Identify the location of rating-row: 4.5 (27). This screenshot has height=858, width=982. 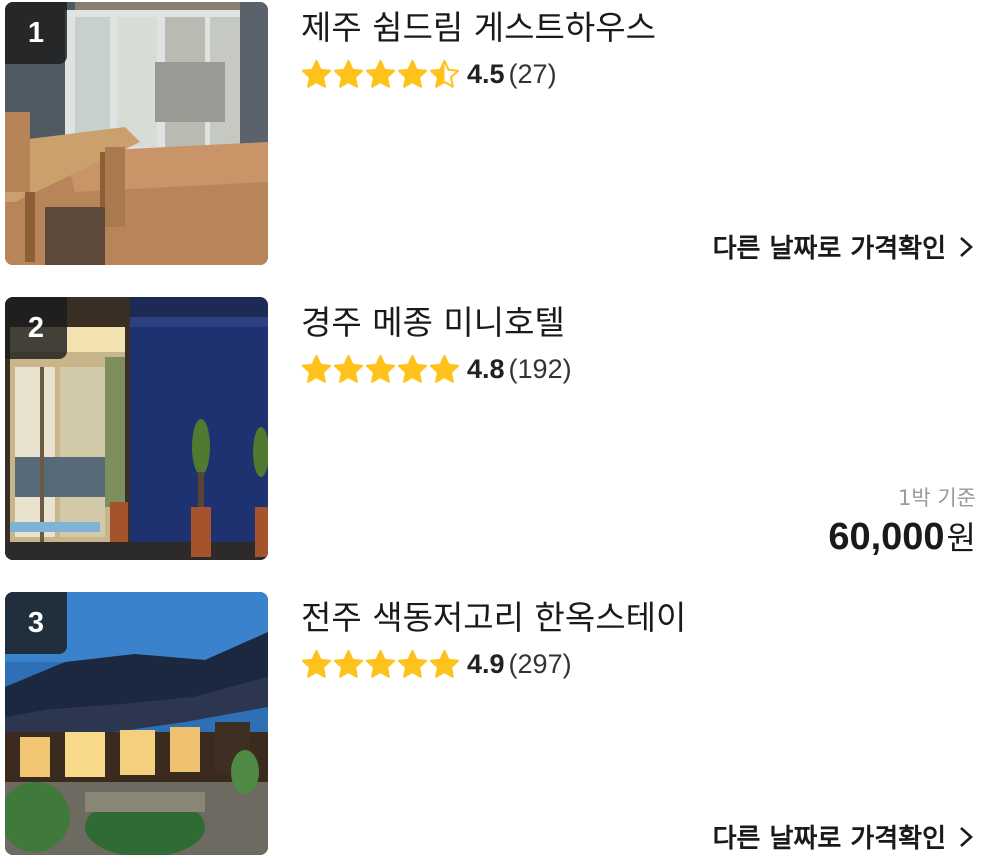
(429, 74).